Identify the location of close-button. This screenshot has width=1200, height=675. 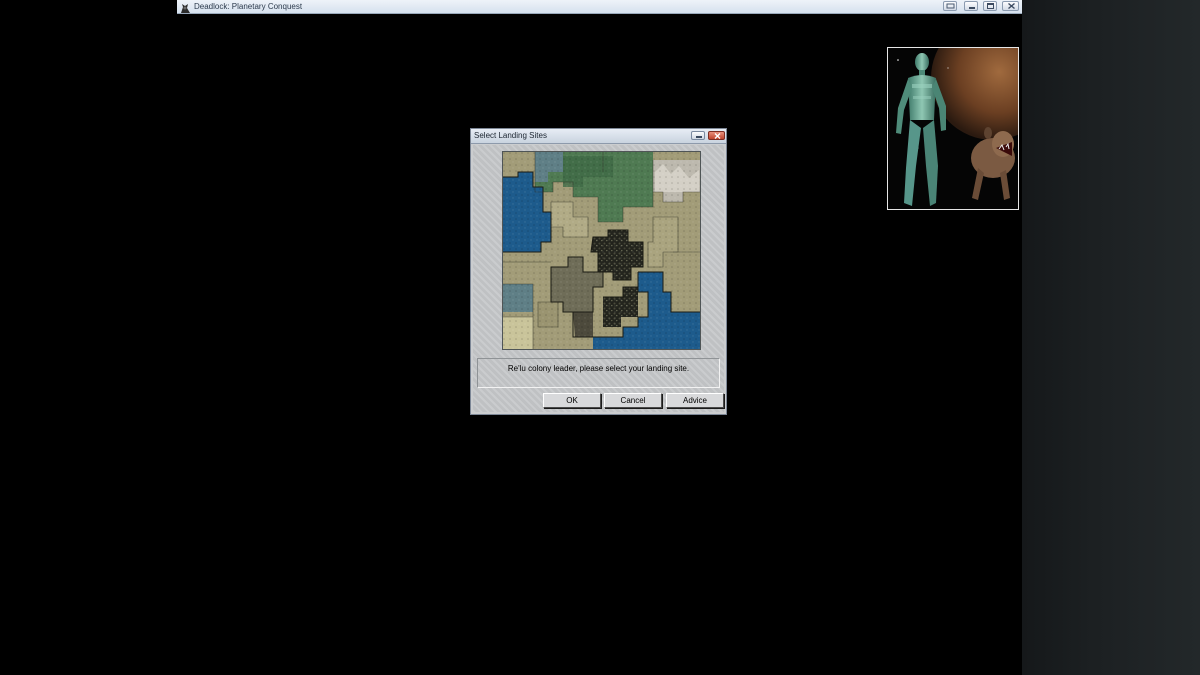
(1010, 6).